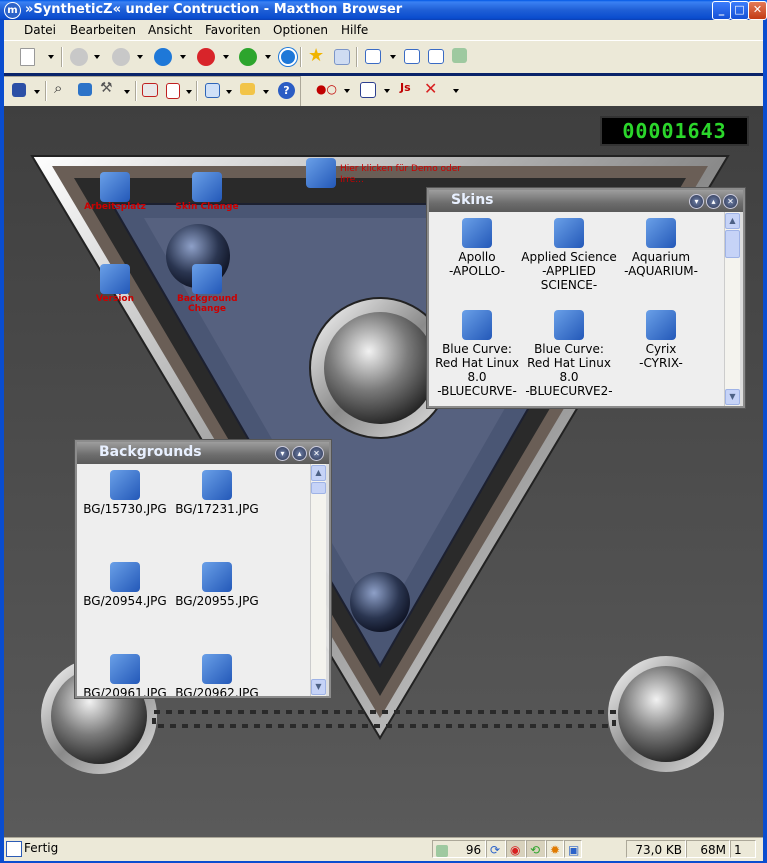  Describe the element at coordinates (721, 10) in the screenshot. I see `minimize-button: _` at that location.